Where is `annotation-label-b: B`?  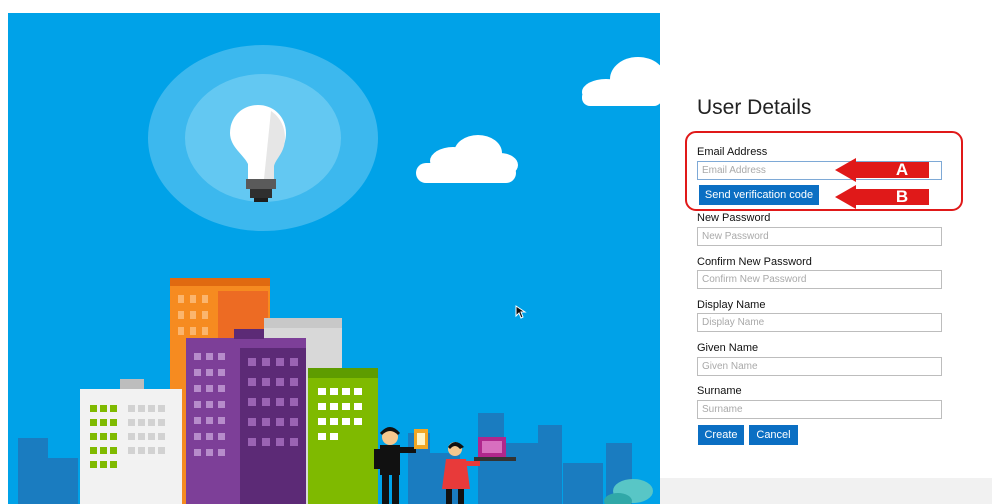 annotation-label-b: B is located at coordinates (902, 196).